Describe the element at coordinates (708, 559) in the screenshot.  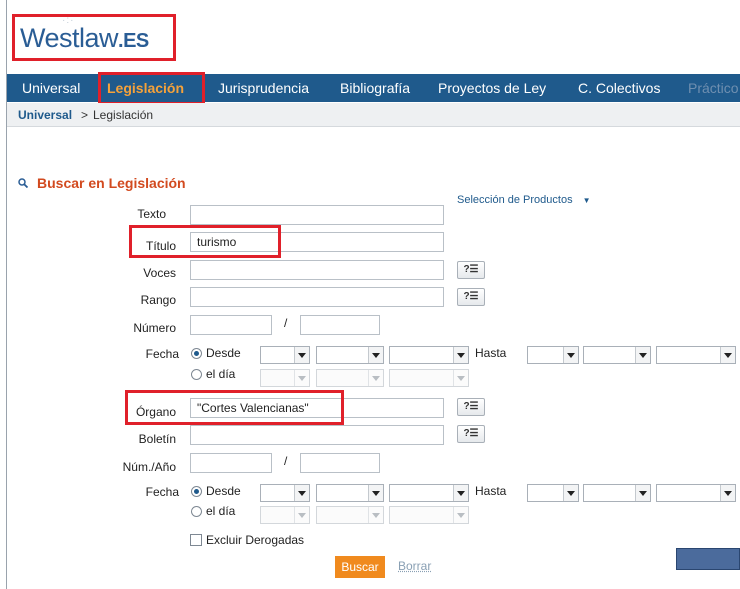
I see `blue-panel-button` at that location.